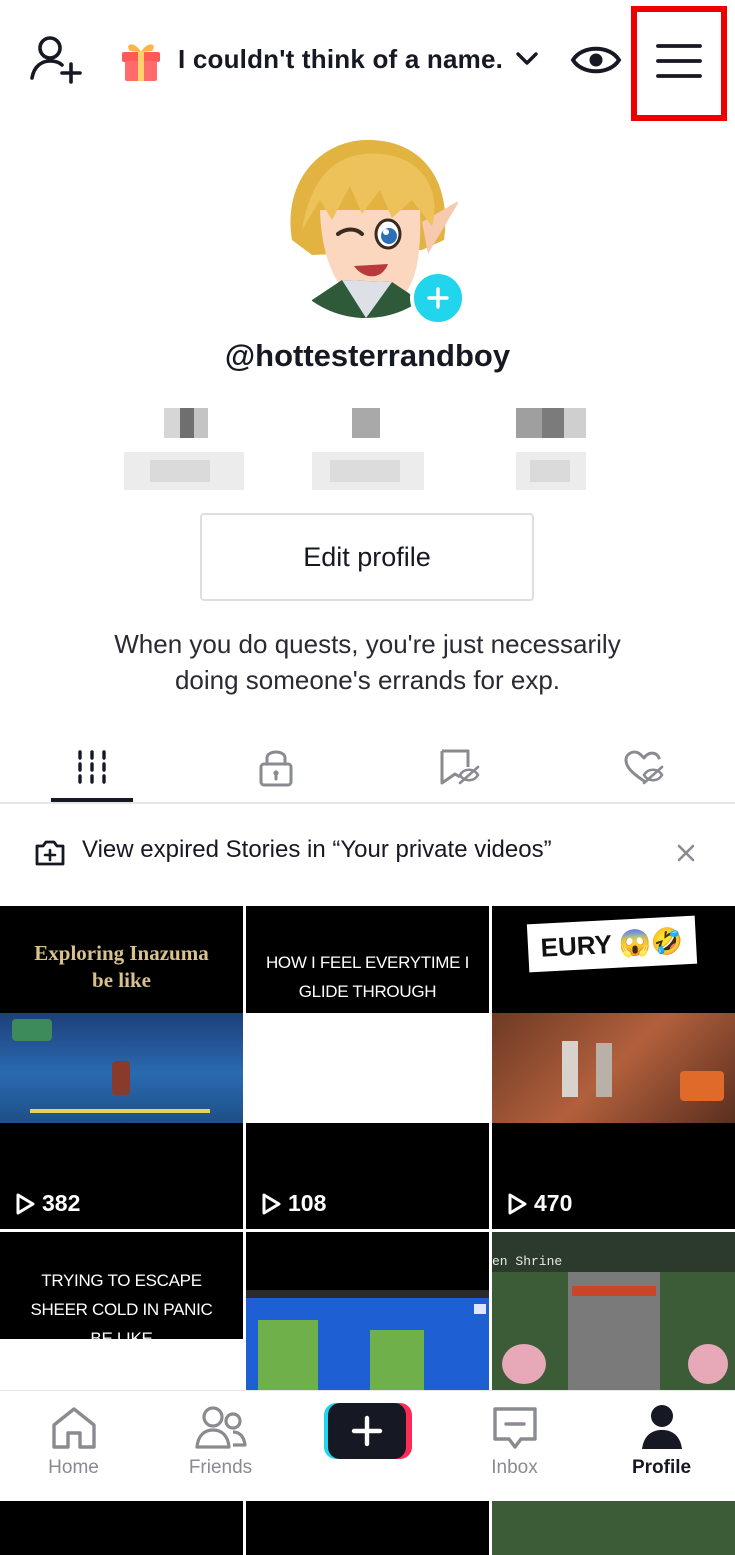 The image size is (735, 1555). I want to click on nav-inbox-label: Inbox, so click(514, 1467).